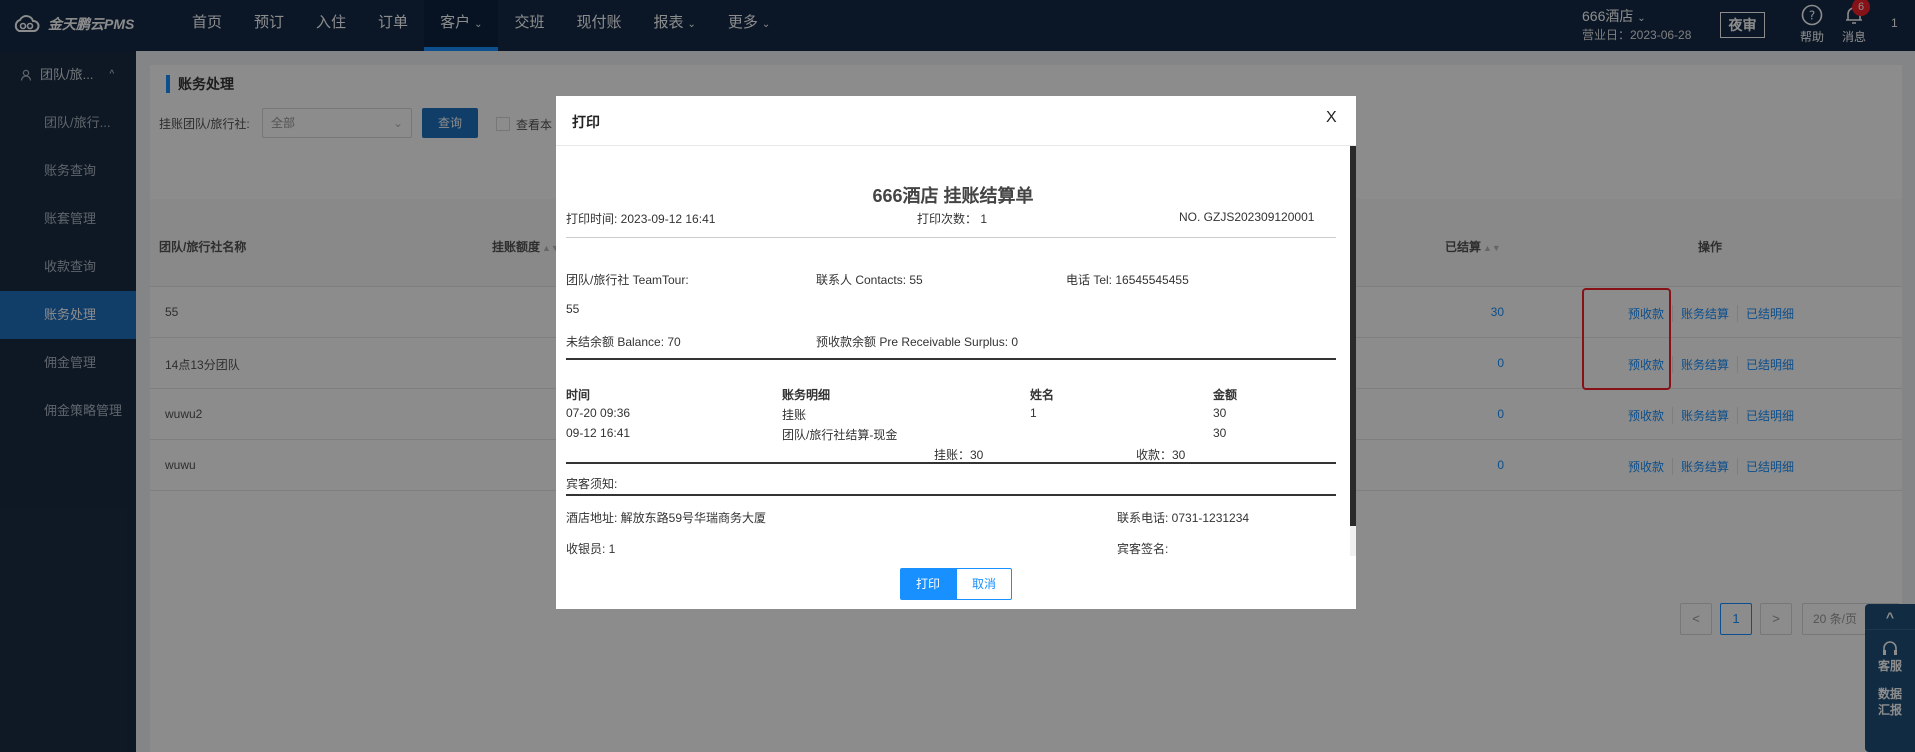 The image size is (1915, 752). What do you see at coordinates (627, 280) in the screenshot?
I see `team-label: 团队/旅行社 TeamTour:` at bounding box center [627, 280].